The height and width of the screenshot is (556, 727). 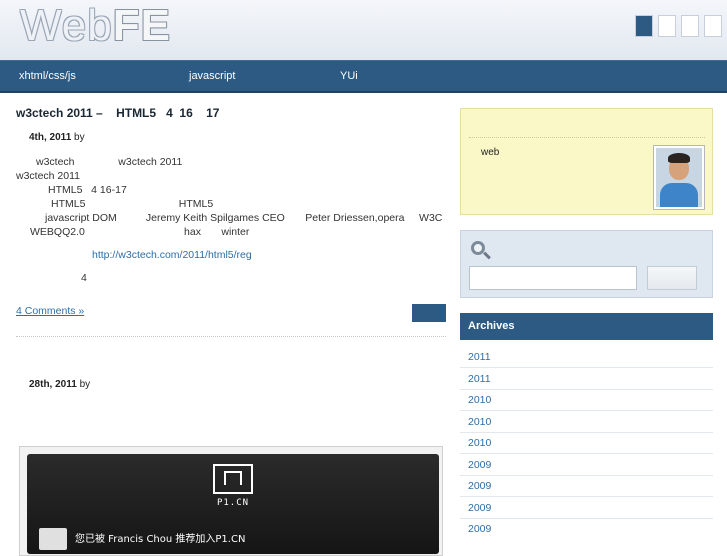 What do you see at coordinates (117, 113) in the screenshot?
I see `post-title: w3ctech 2011 – HTML5 4 16 17` at bounding box center [117, 113].